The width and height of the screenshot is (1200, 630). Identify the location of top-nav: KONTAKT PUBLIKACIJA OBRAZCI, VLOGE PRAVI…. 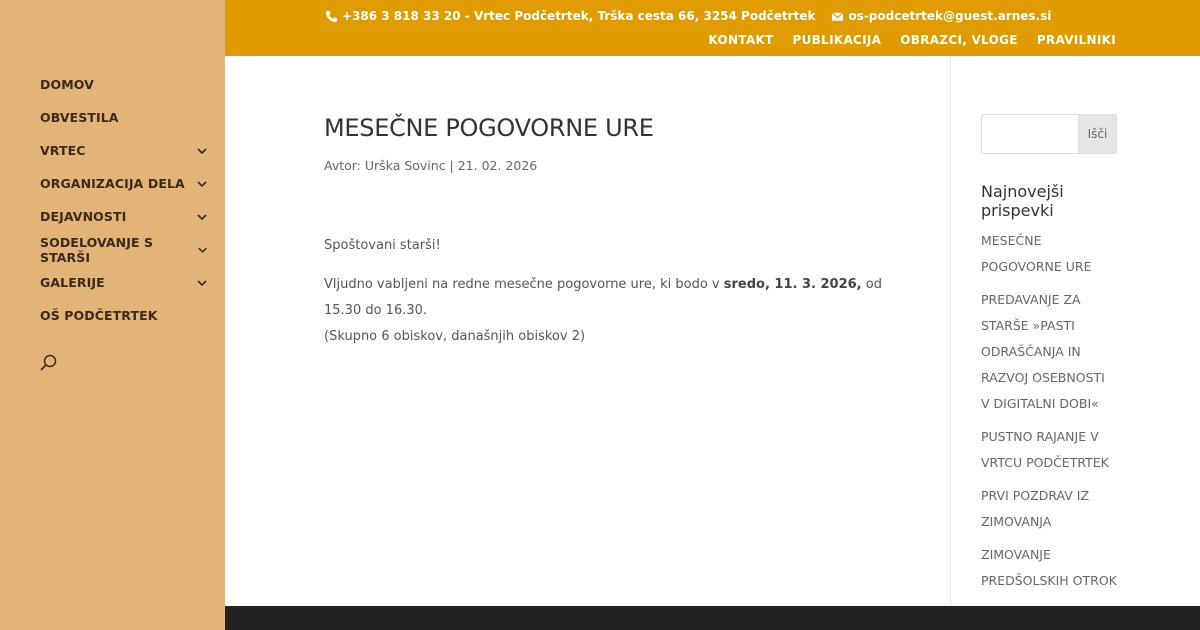
(912, 40).